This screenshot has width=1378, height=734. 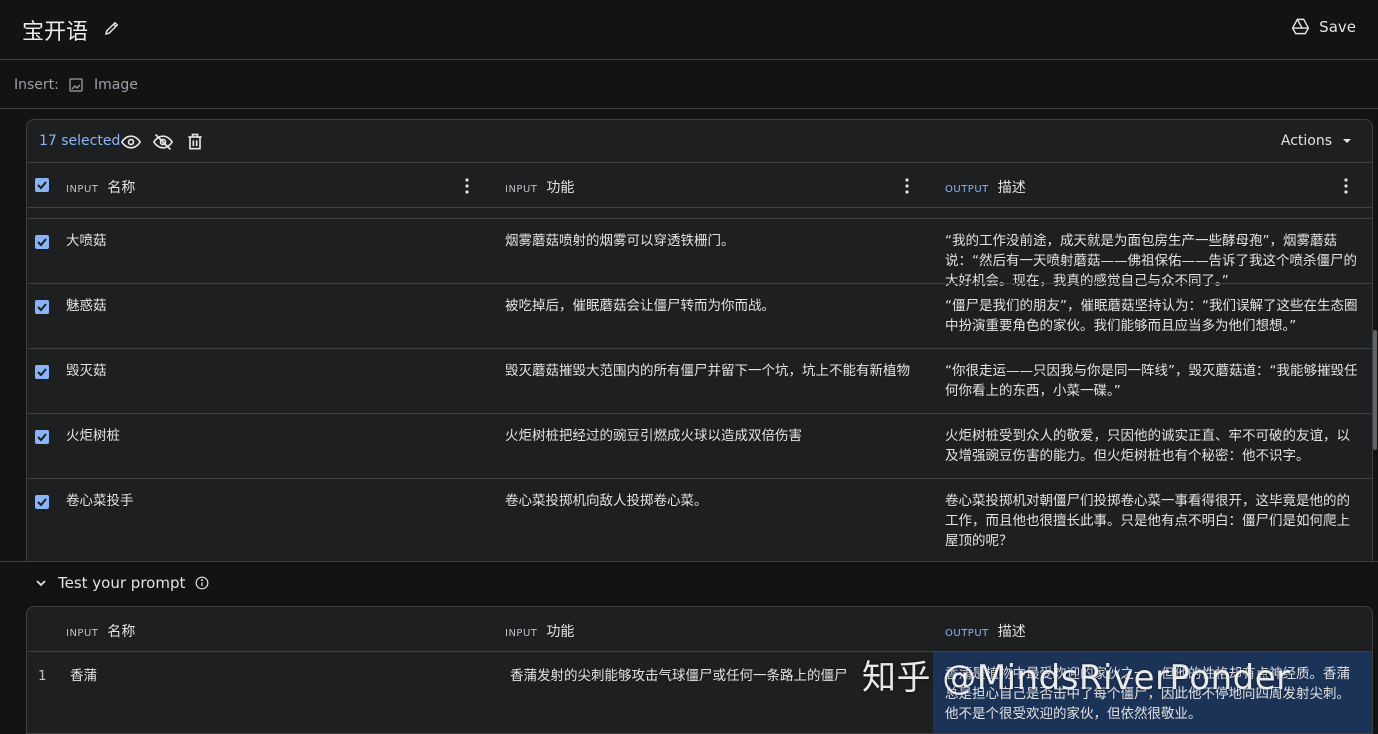 I want to click on insert-label: Insert:, so click(x=36, y=85).